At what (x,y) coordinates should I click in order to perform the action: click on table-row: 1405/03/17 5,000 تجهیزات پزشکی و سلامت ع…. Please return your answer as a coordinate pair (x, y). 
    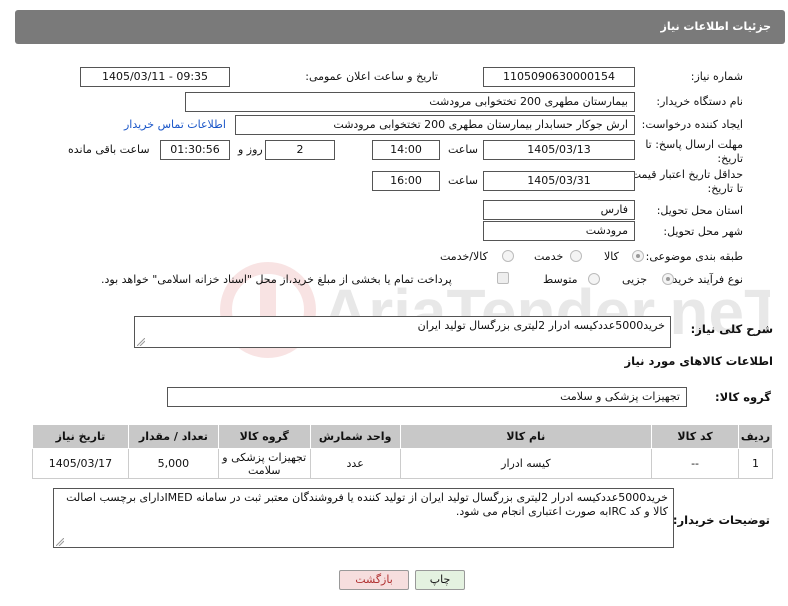
    Looking at the image, I should click on (403, 463).